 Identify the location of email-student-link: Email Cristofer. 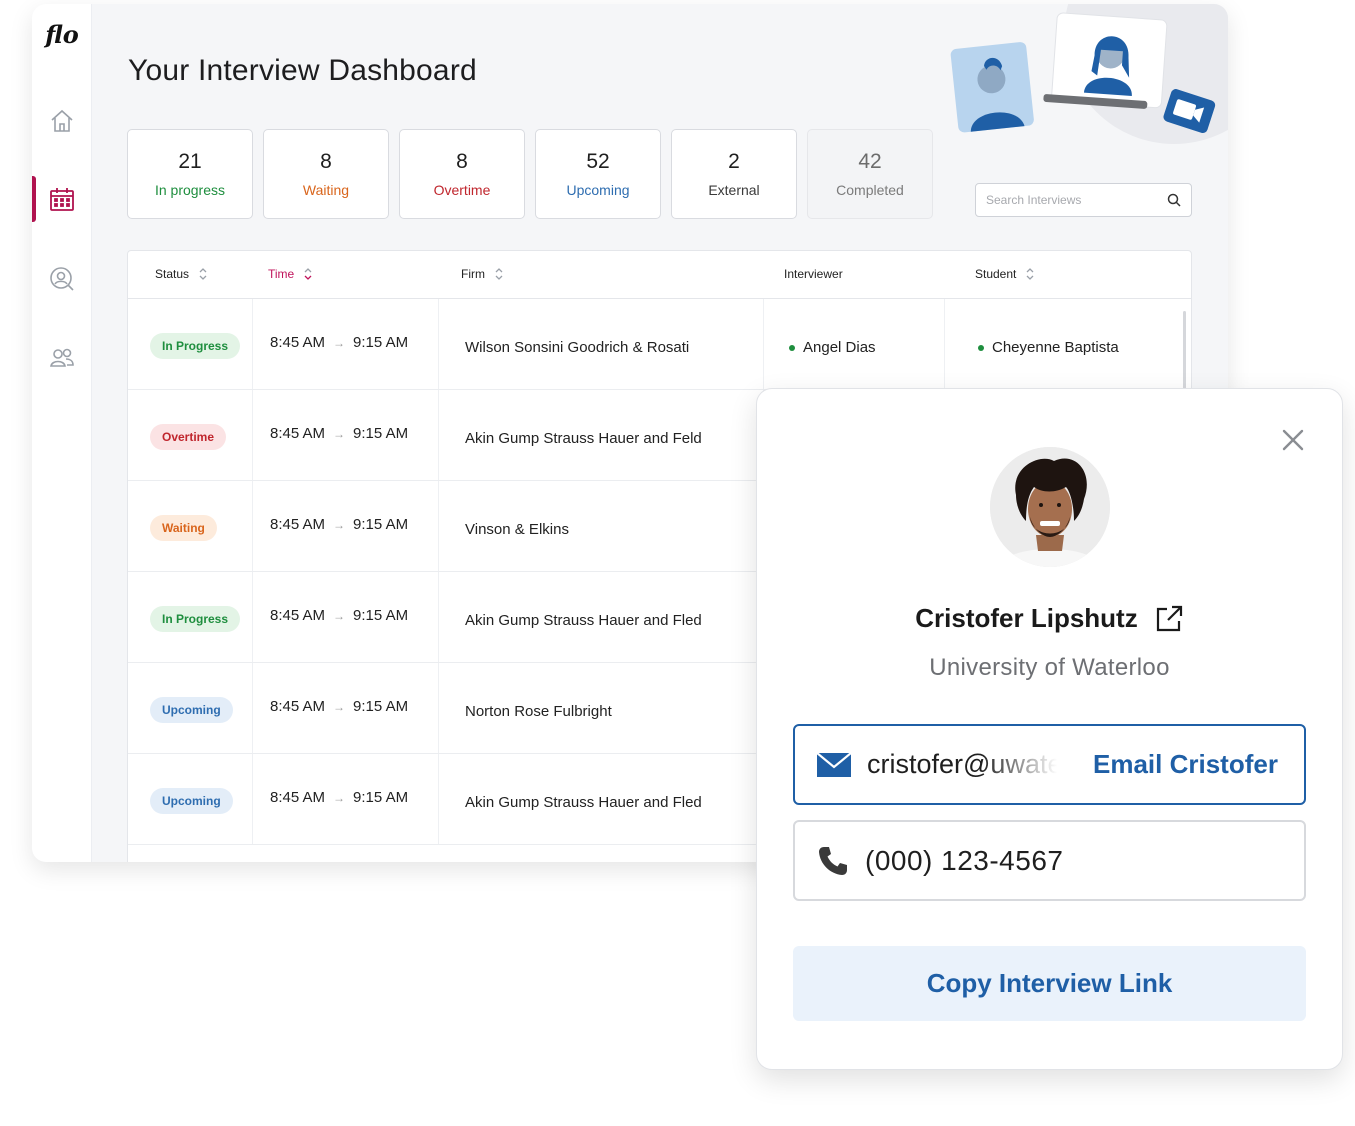
(1185, 764).